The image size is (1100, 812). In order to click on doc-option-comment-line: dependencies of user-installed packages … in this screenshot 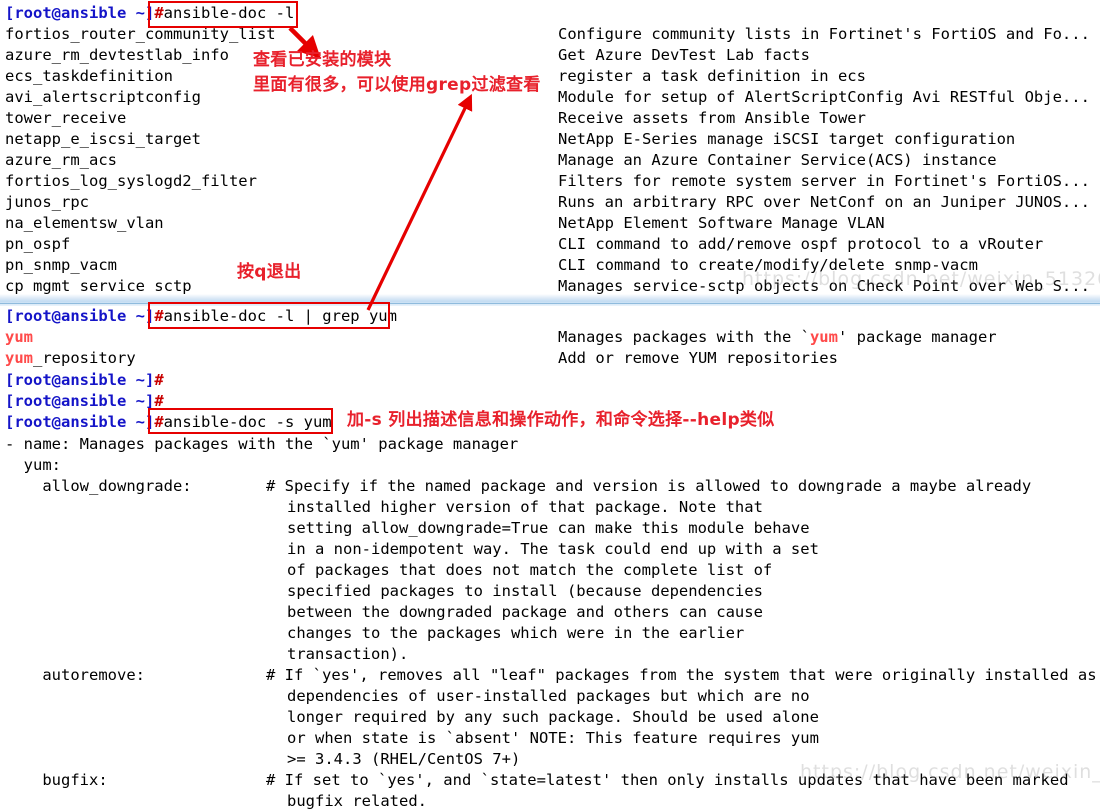, I will do `click(548, 696)`.